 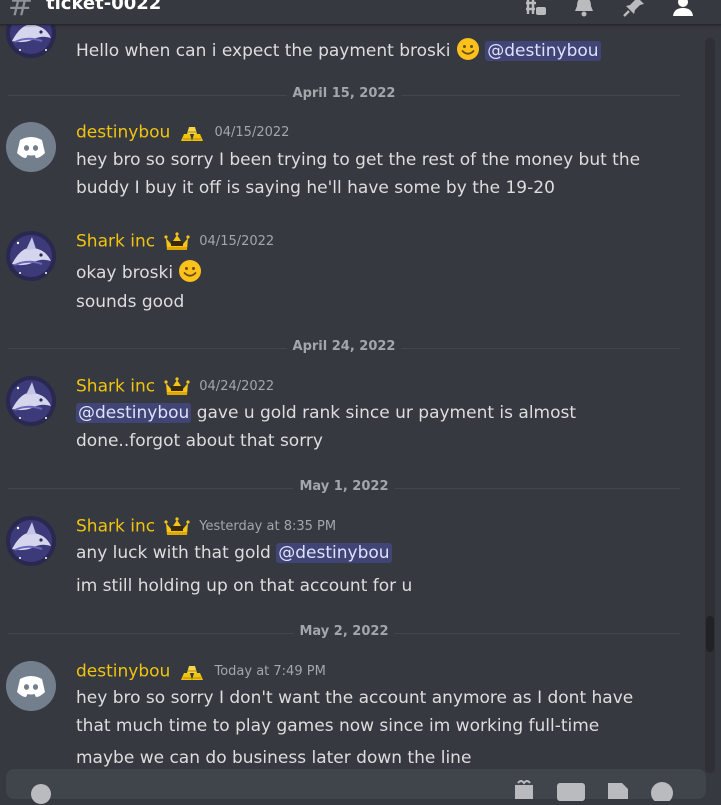 What do you see at coordinates (634, 9) in the screenshot?
I see `pin-icon` at bounding box center [634, 9].